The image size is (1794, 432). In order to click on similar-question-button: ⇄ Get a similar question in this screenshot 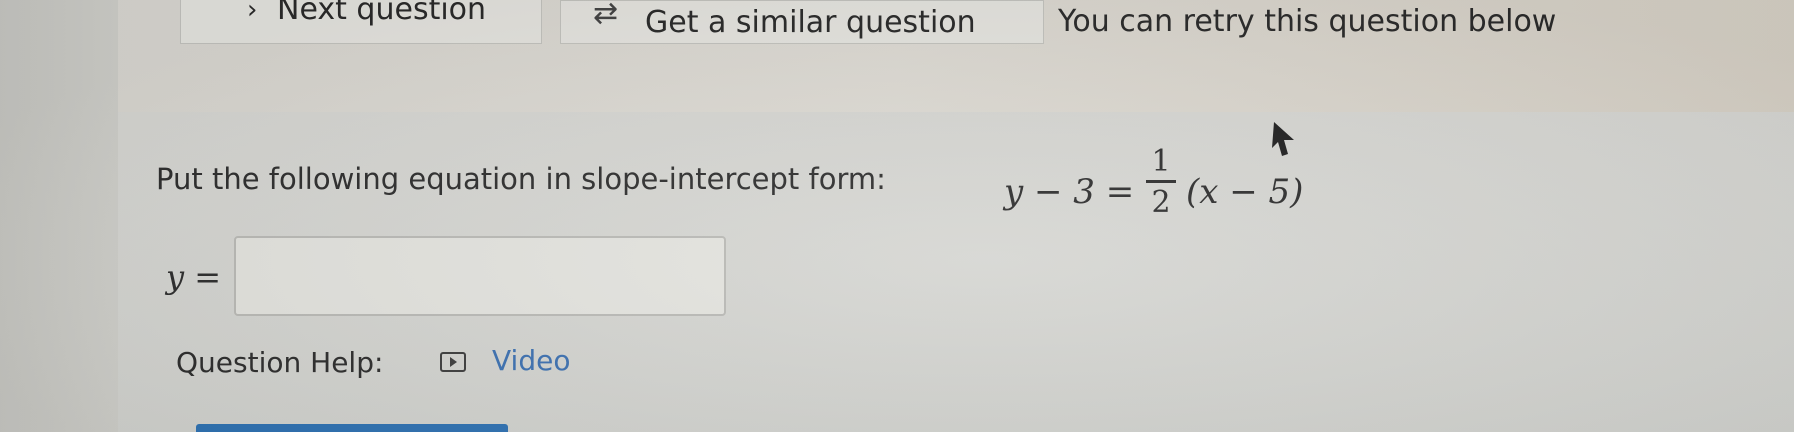, I will do `click(802, 22)`.